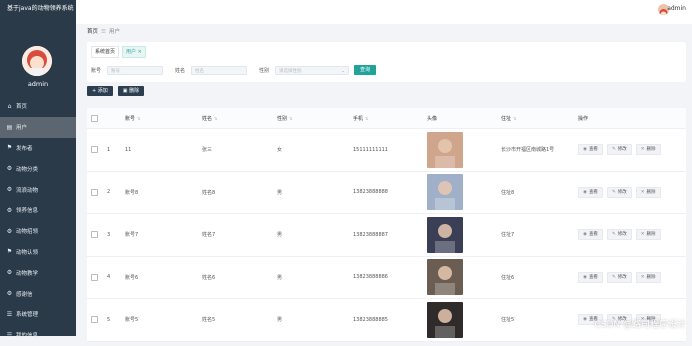 Image resolution: width=692 pixels, height=346 pixels. I want to click on header-address: 住址 ⇅, so click(539, 118).